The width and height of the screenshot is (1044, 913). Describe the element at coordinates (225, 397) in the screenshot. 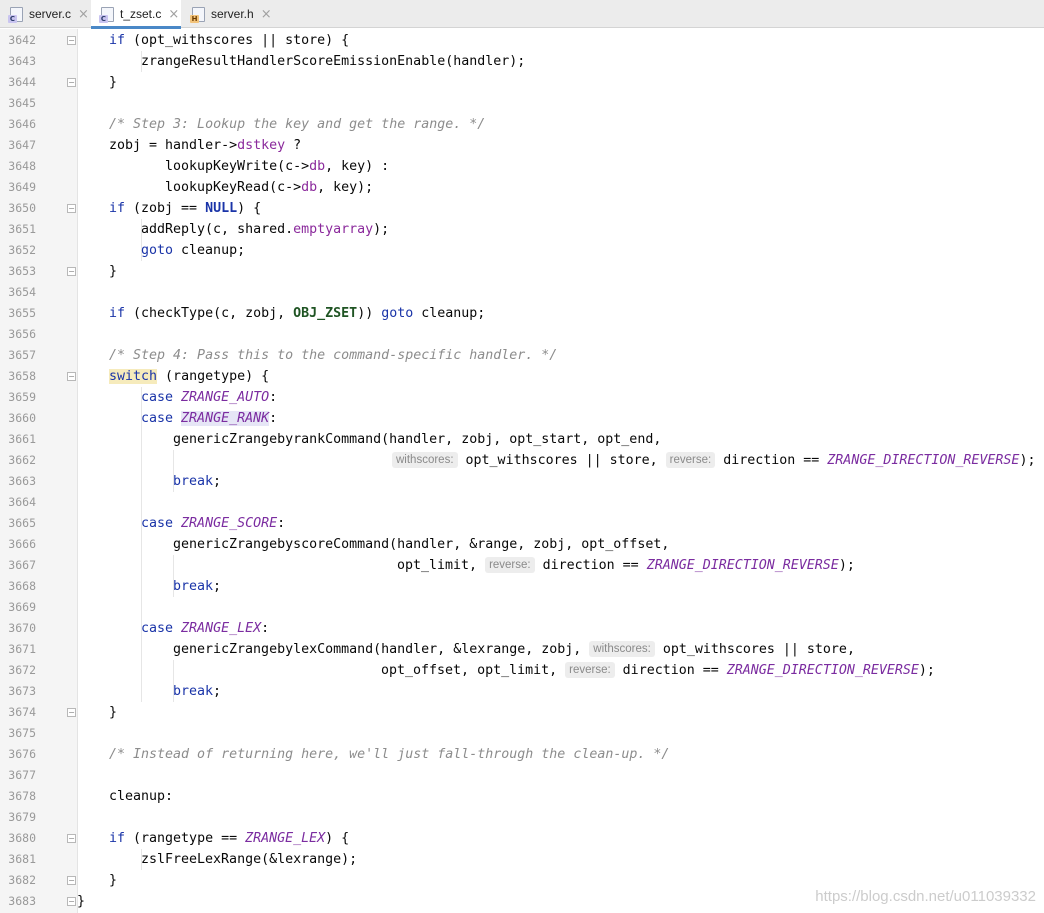

I see `enum-token: ZRANGE_AUTO` at that location.